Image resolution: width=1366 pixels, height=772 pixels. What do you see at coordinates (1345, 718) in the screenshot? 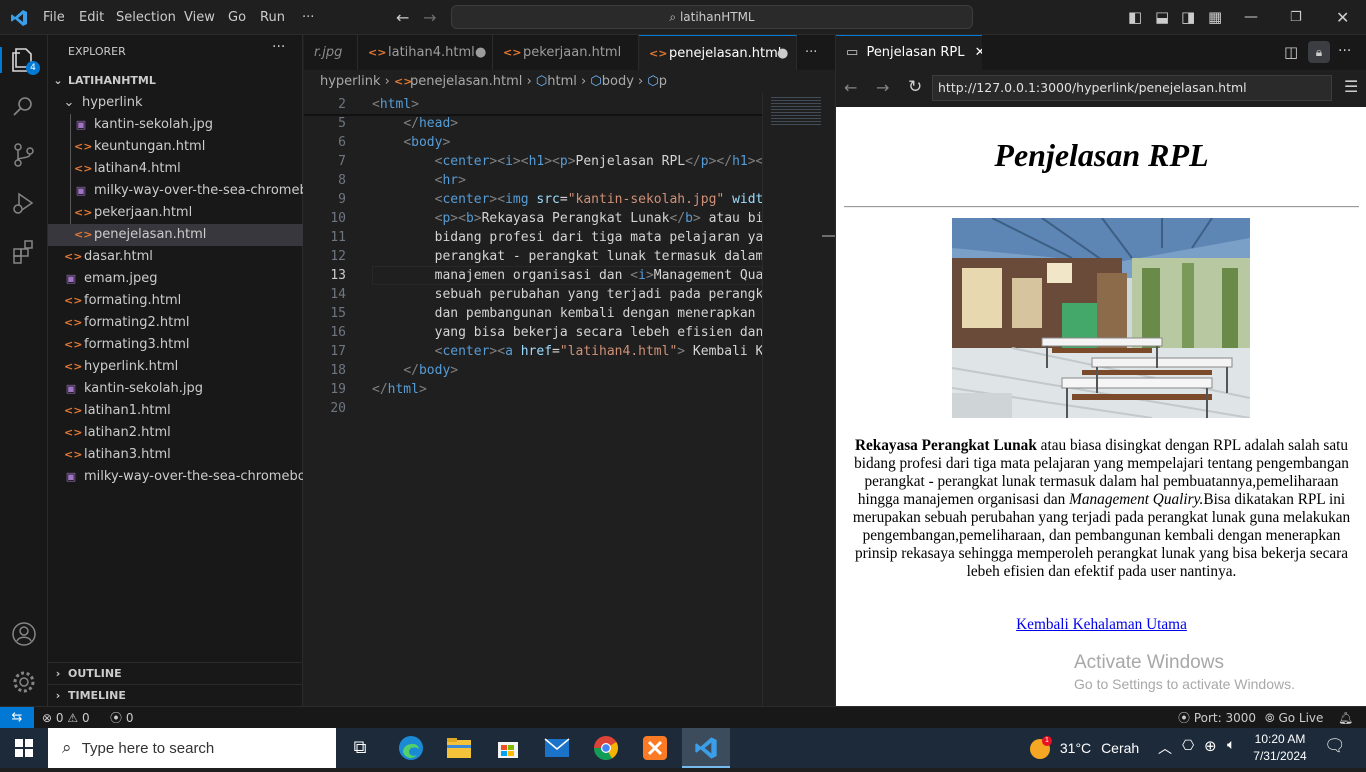
I see `notifications-bell-icon: 🔔︎` at bounding box center [1345, 718].